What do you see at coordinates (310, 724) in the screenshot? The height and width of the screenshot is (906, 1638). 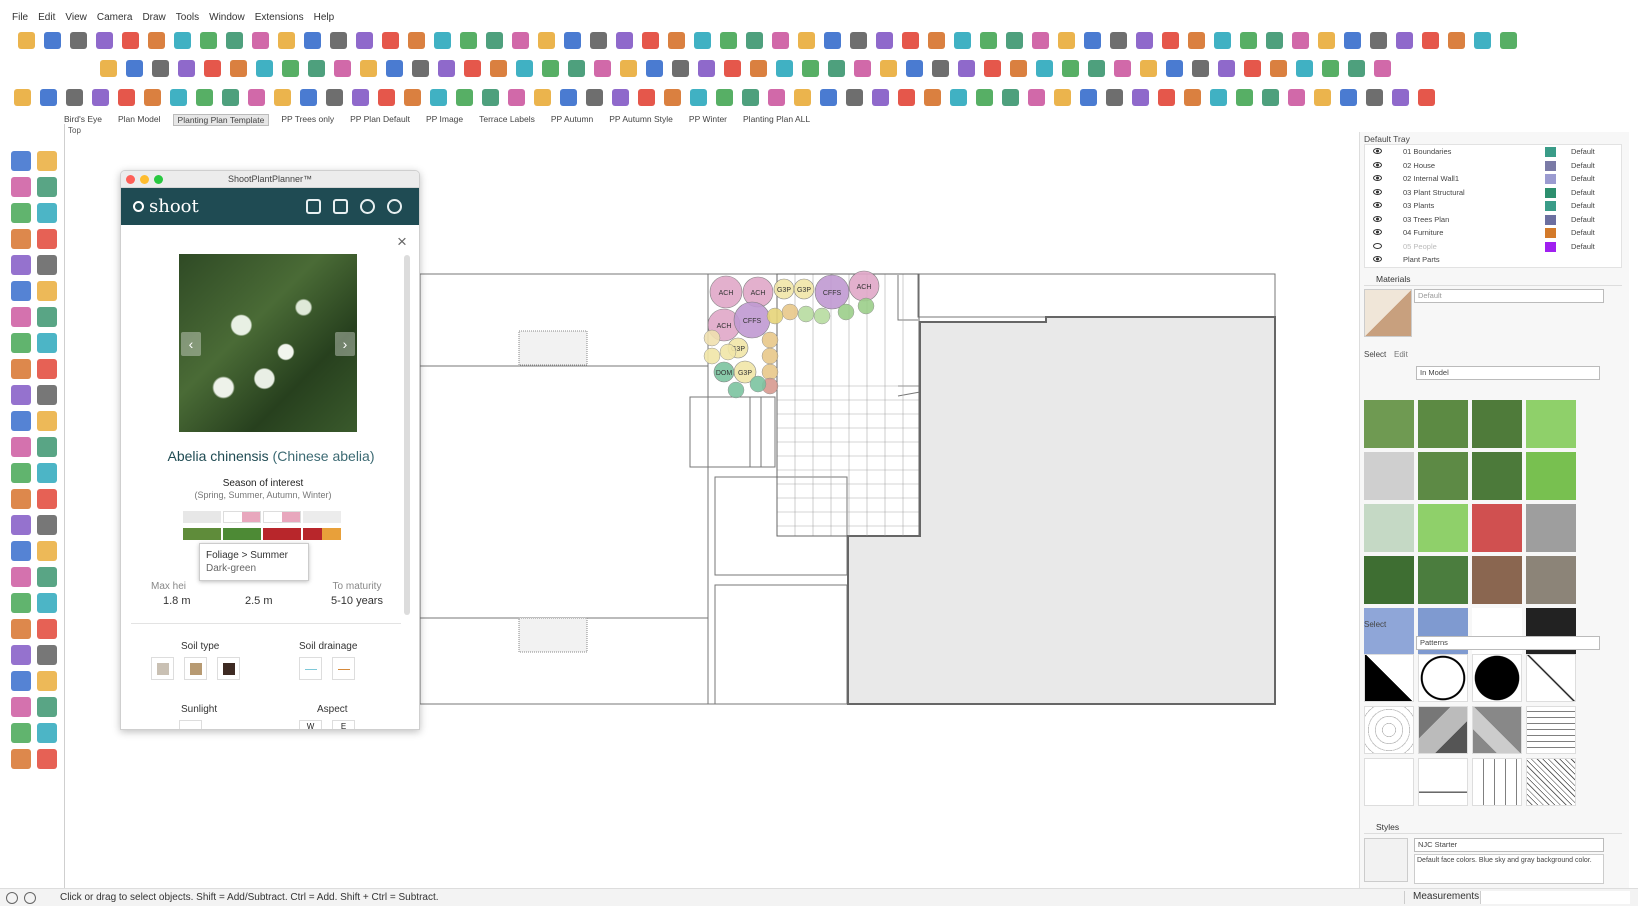 I see `aspect-w: W` at bounding box center [310, 724].